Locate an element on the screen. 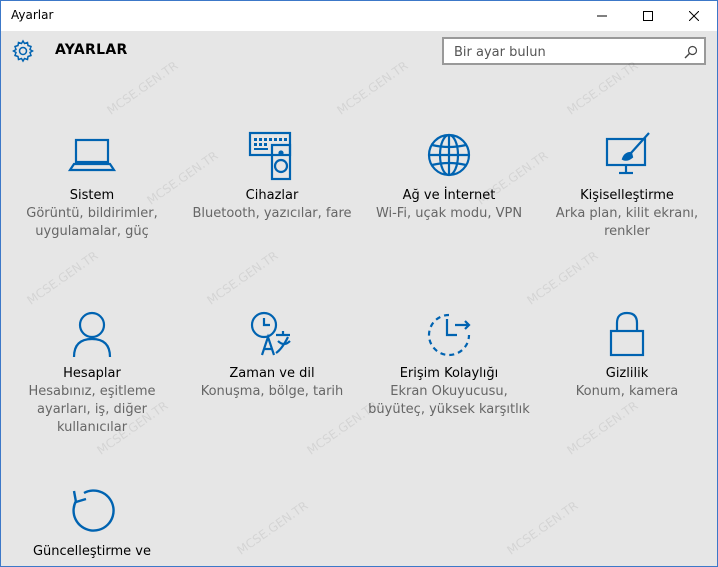 The width and height of the screenshot is (718, 567). desc-line: ayarları, iş, diğer is located at coordinates (92, 409).